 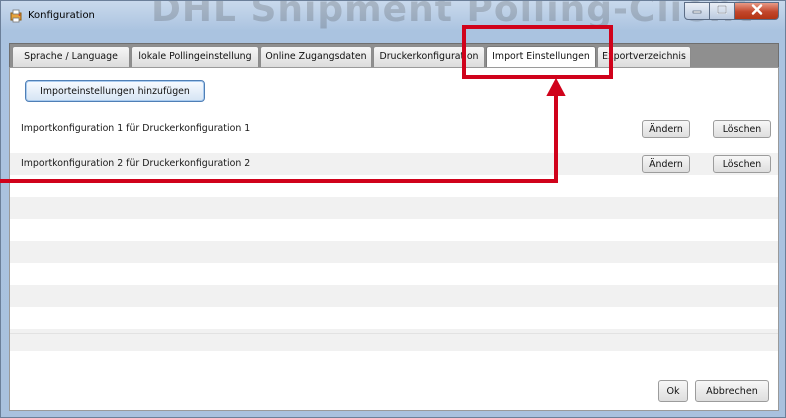 I want to click on cancel-button: Abbrechen, so click(x=732, y=391).